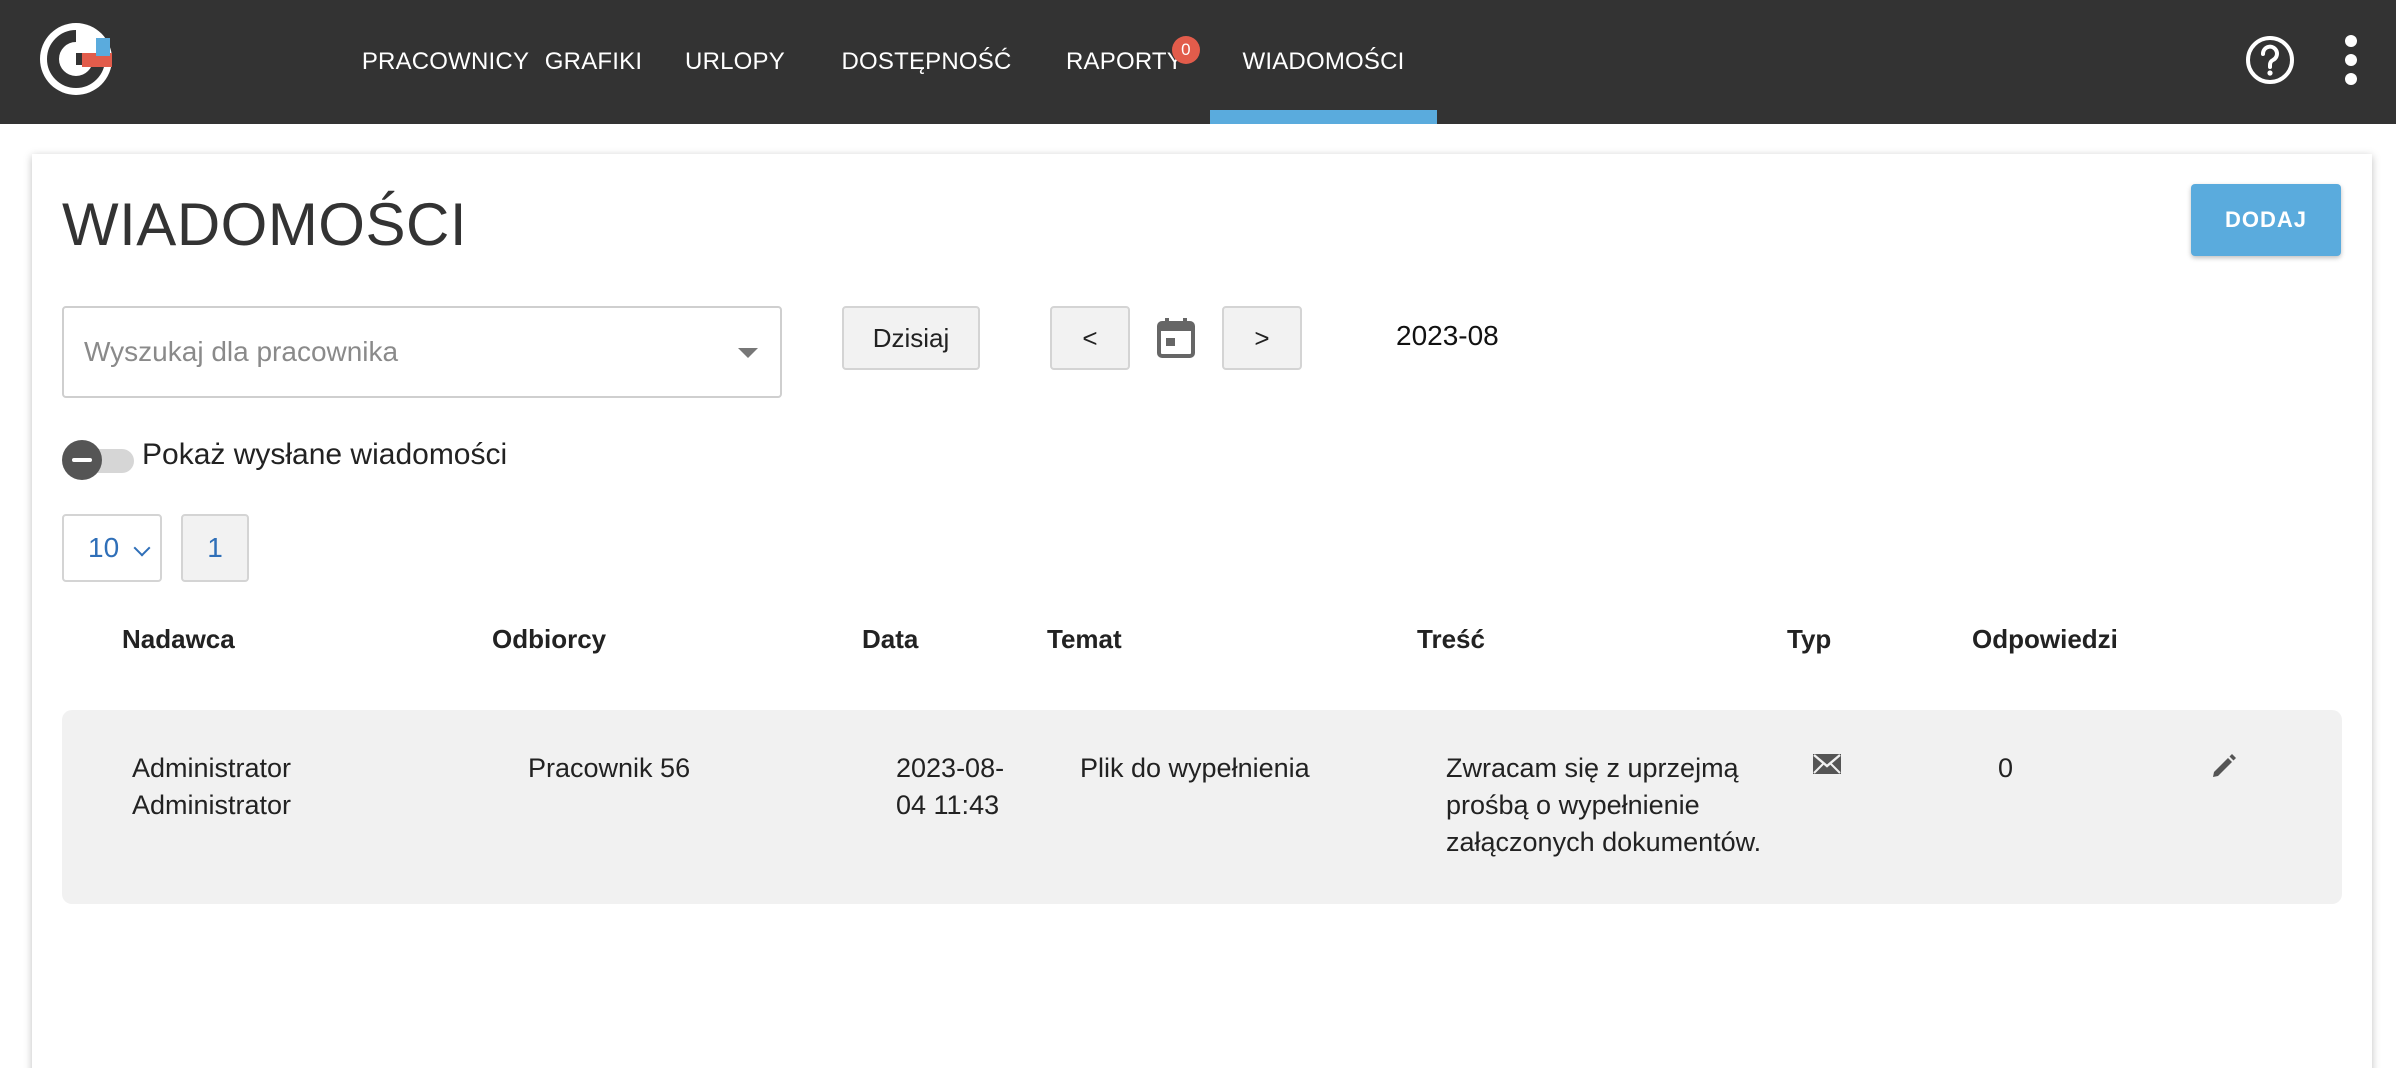  I want to click on calendar-icon, so click(1176, 338).